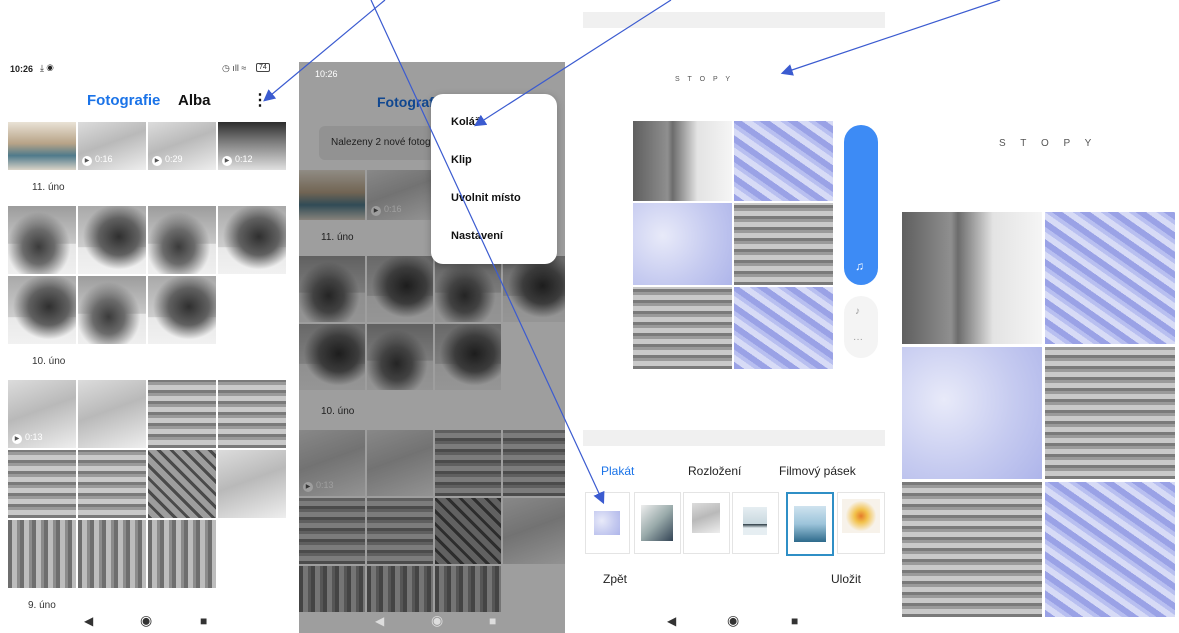 The height and width of the screenshot is (633, 1179). What do you see at coordinates (572, 63) in the screenshot?
I see `arrow-to-collage-menu` at bounding box center [572, 63].